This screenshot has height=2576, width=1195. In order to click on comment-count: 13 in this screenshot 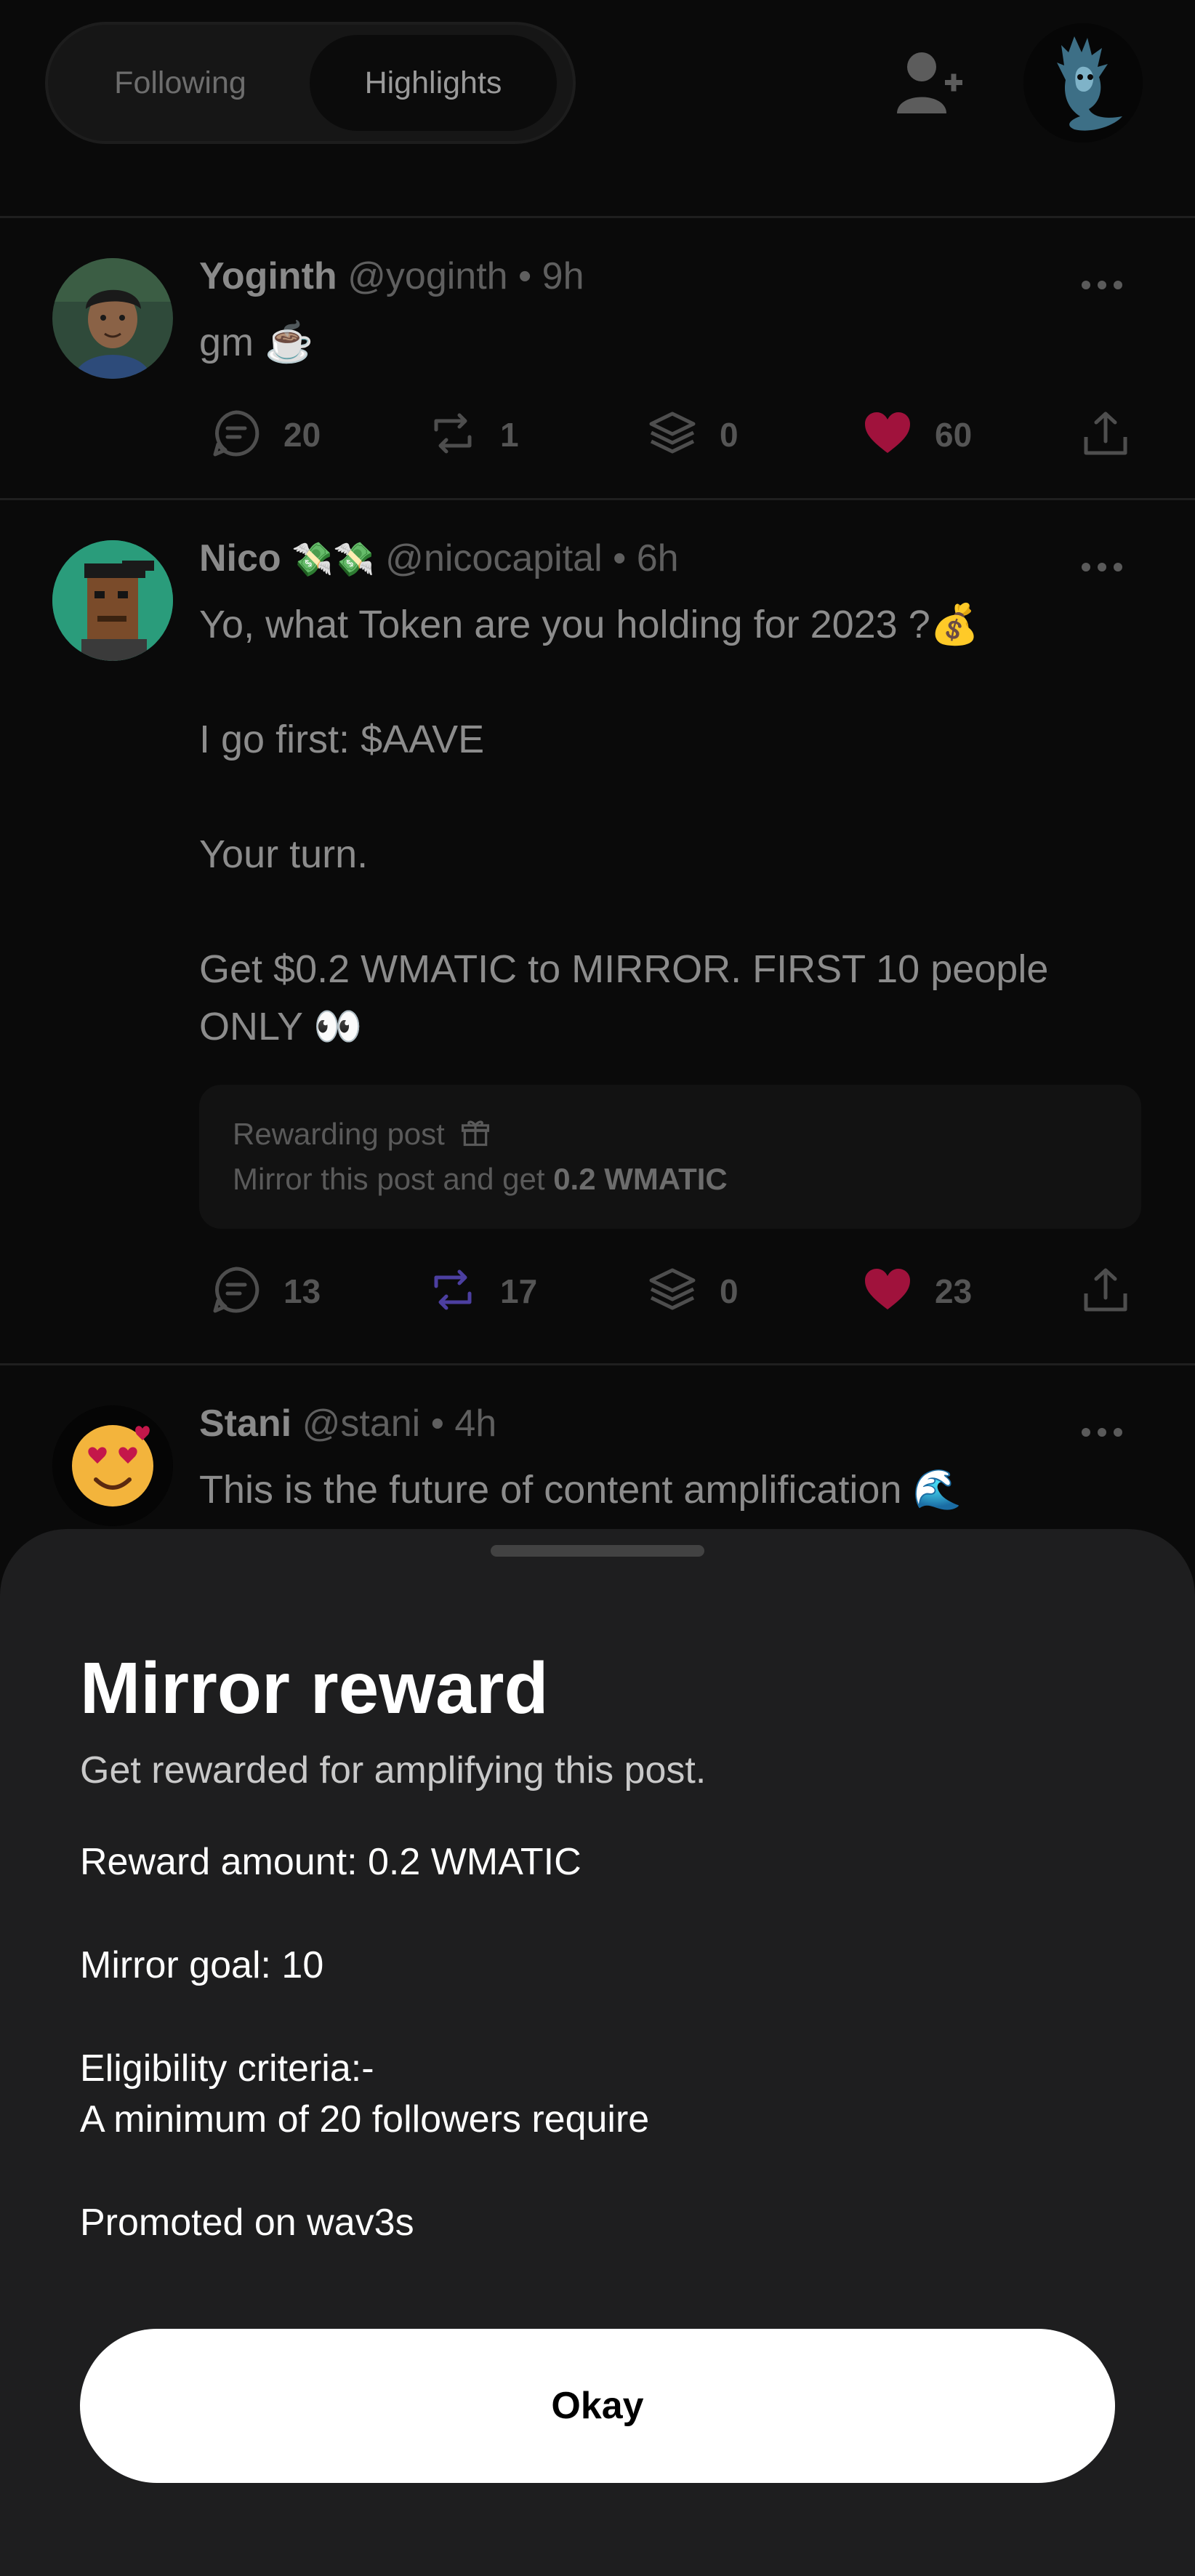, I will do `click(302, 1291)`.